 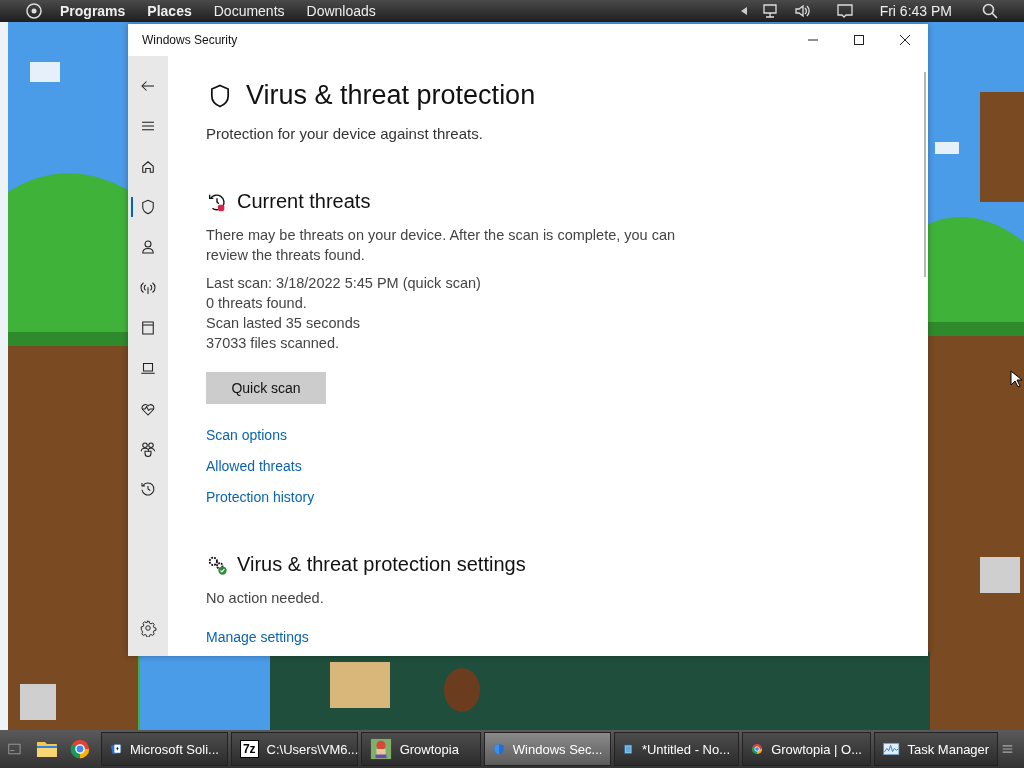 What do you see at coordinates (254, 466) in the screenshot?
I see `link: Allowed threats` at bounding box center [254, 466].